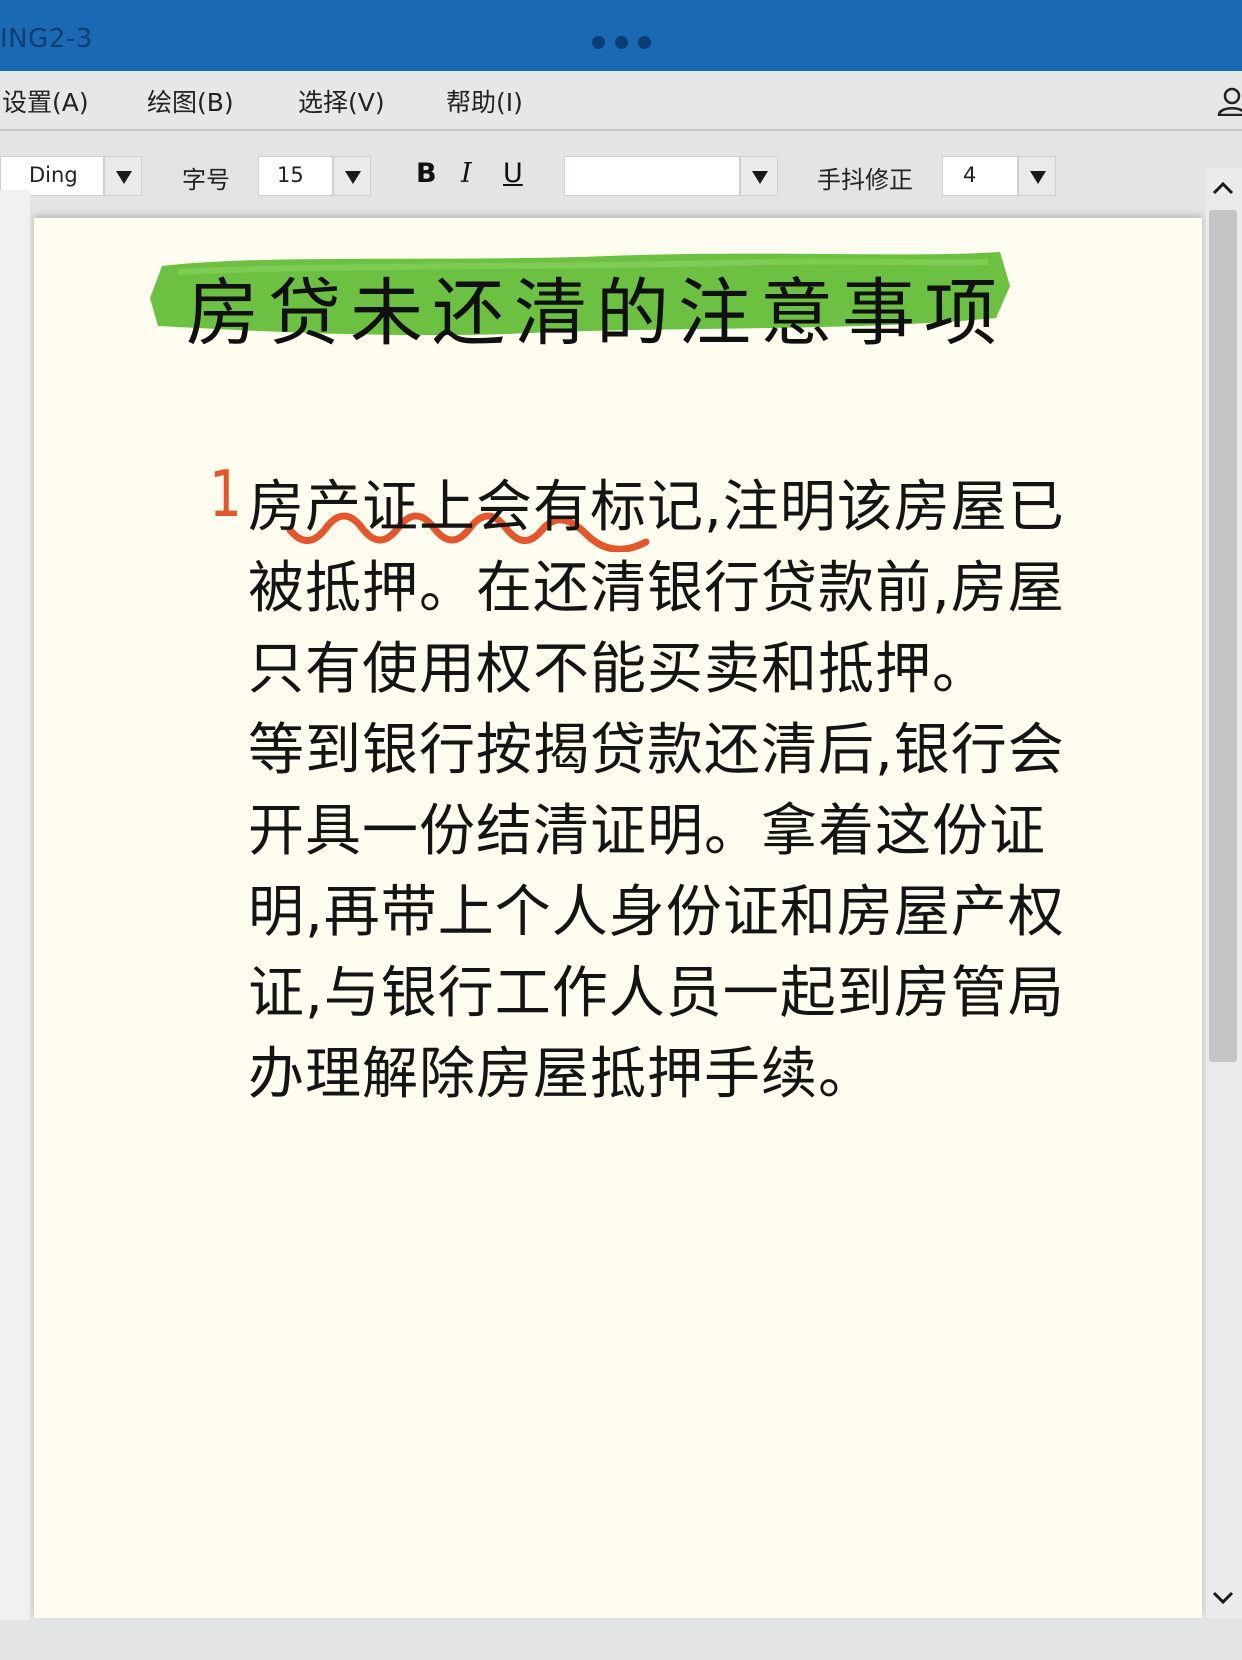 The width and height of the screenshot is (1242, 1660). Describe the element at coordinates (1037, 176) in the screenshot. I see `smoothing-dropdown-icon` at that location.